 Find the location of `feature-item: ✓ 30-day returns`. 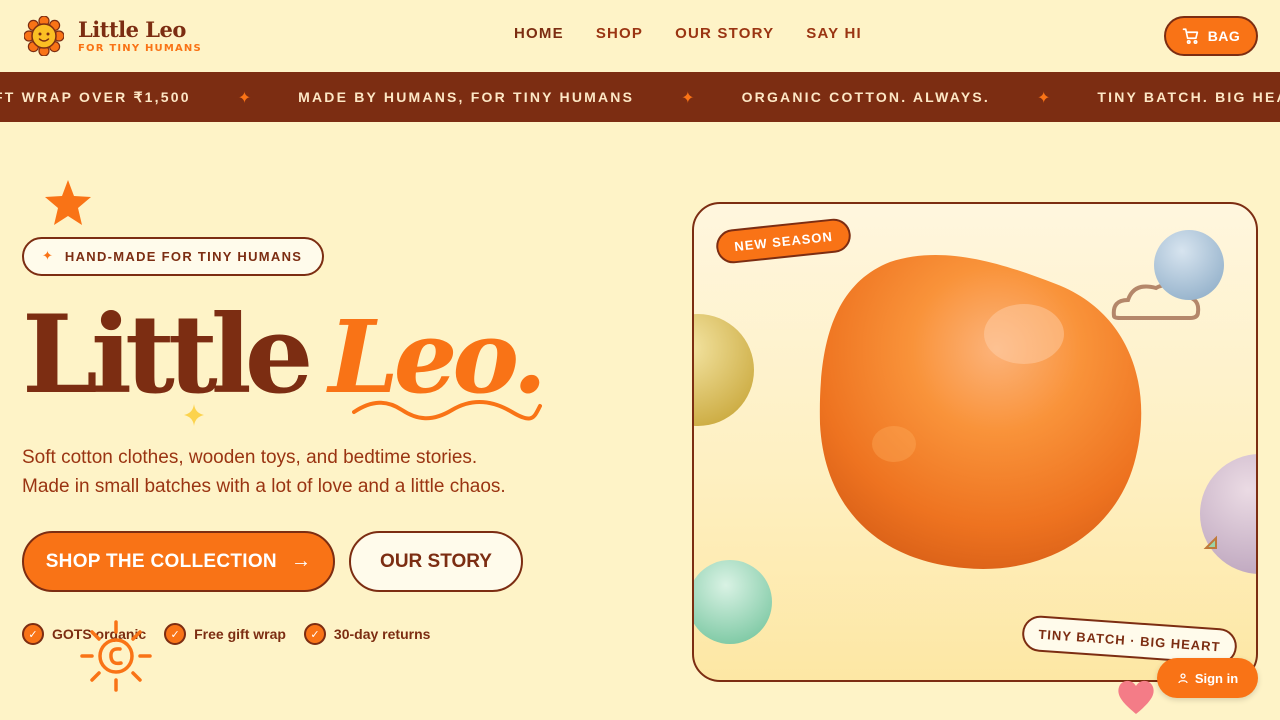

feature-item: ✓ 30-day returns is located at coordinates (367, 634).